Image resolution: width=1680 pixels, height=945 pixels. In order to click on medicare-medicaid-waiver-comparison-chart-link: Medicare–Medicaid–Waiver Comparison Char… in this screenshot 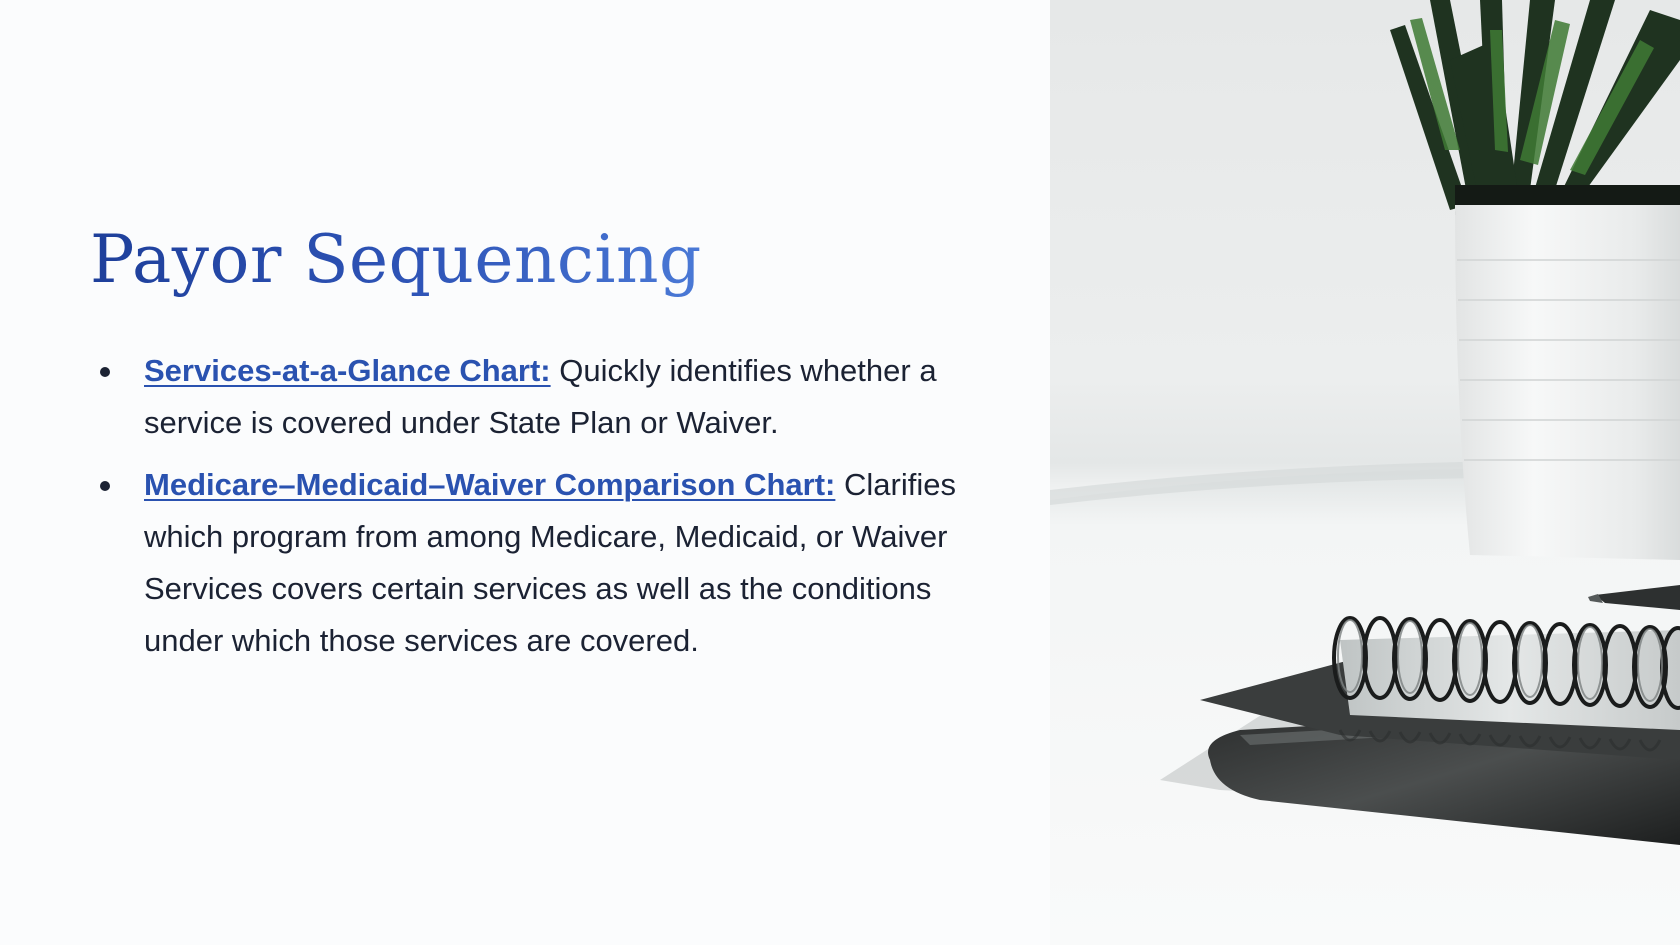, I will do `click(489, 484)`.